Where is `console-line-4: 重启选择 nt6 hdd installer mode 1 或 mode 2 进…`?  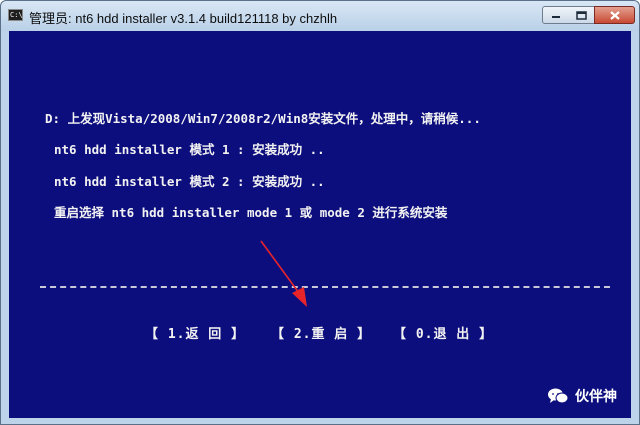 console-line-4: 重启选择 nt6 hdd installer mode 1 或 mode 2 进… is located at coordinates (251, 212).